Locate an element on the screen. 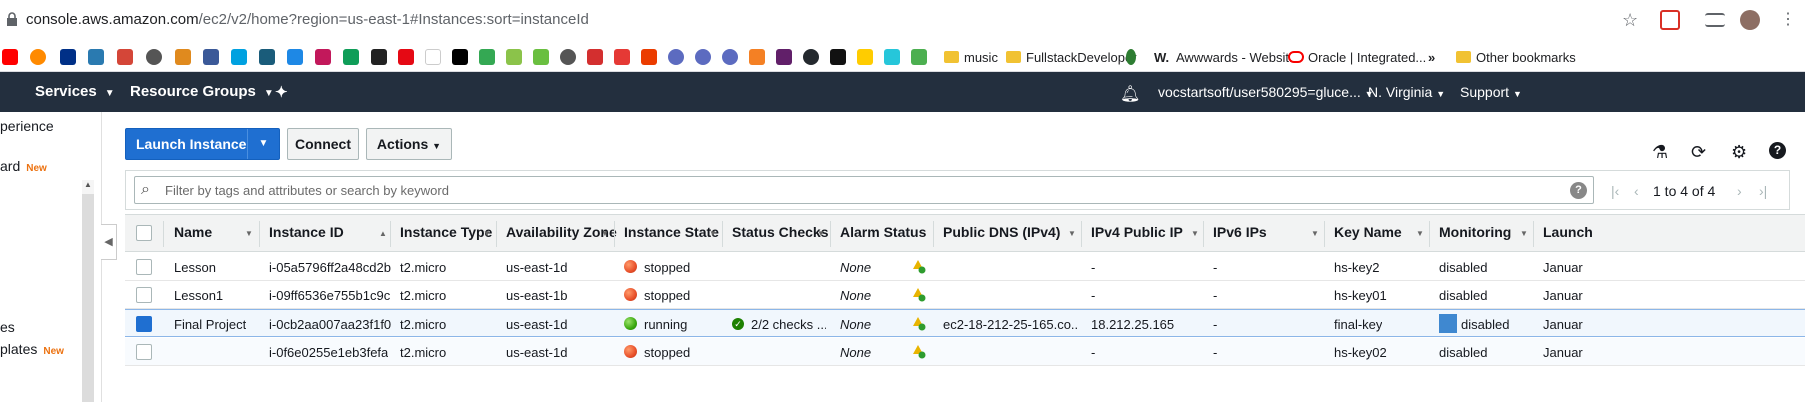 The width and height of the screenshot is (1805, 402). seal2-icon is located at coordinates (703, 57).